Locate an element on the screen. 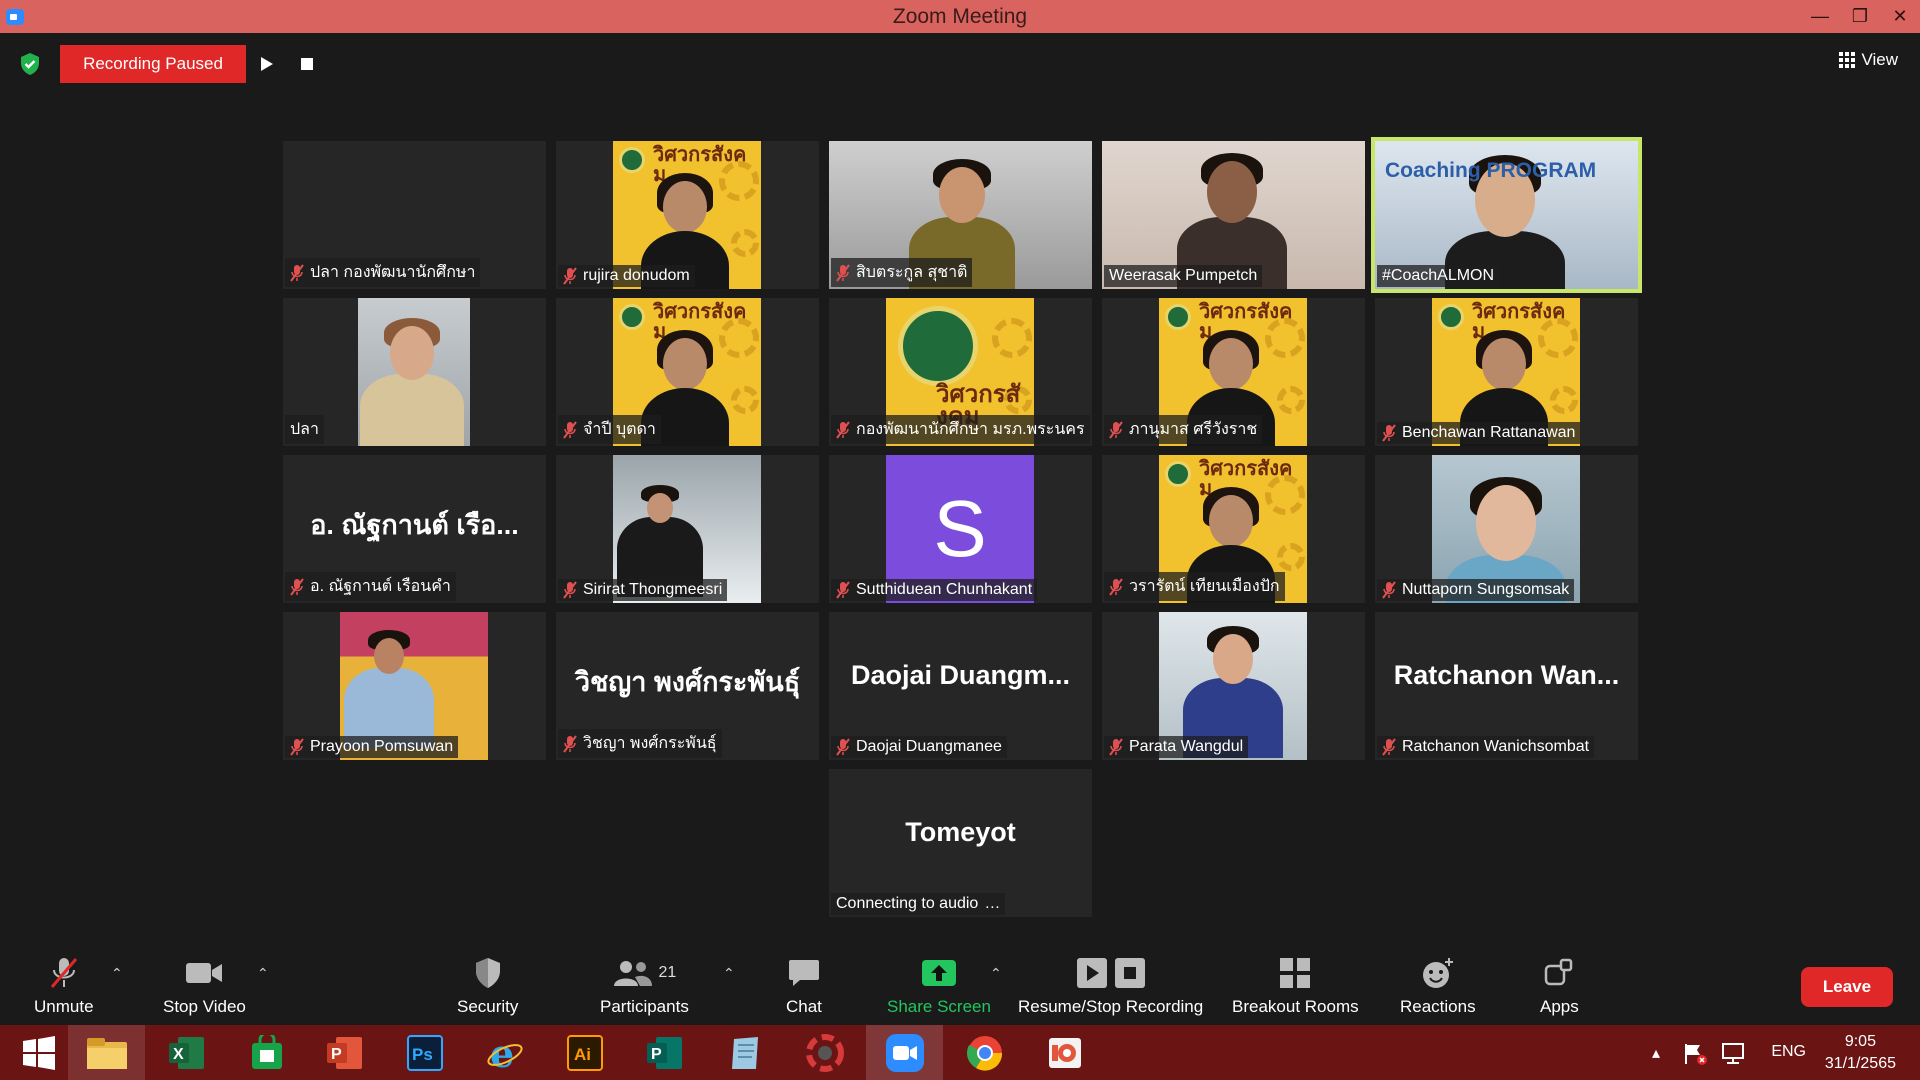 This screenshot has width=1920, height=1080. show-hidden-icons-chevron-icon: ▴ is located at coordinates (1656, 1053).